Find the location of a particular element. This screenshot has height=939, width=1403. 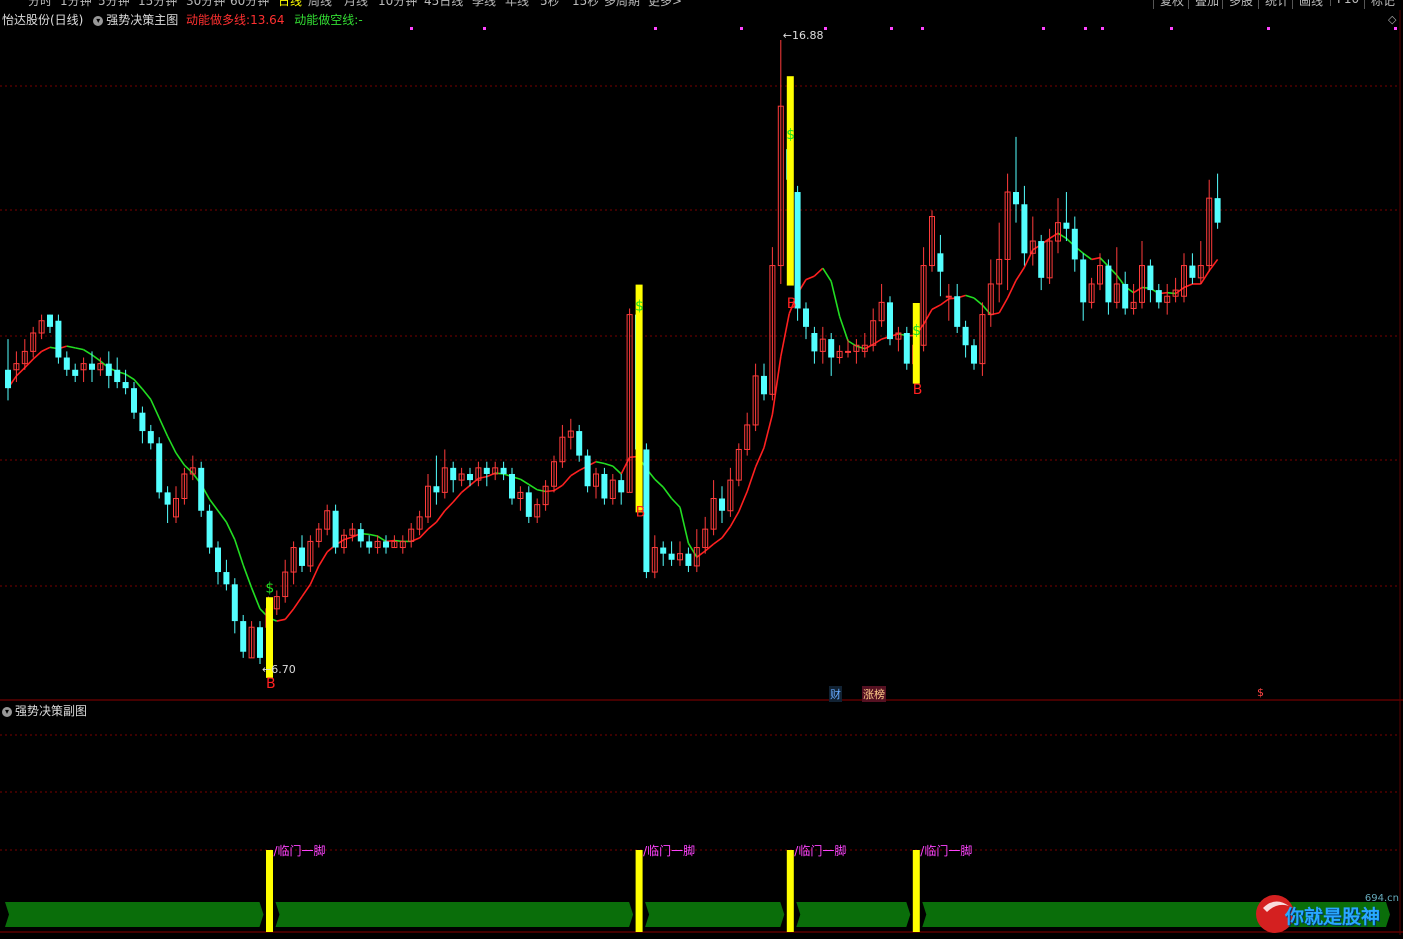

long-line-value: 13.64 is located at coordinates (267, 20).